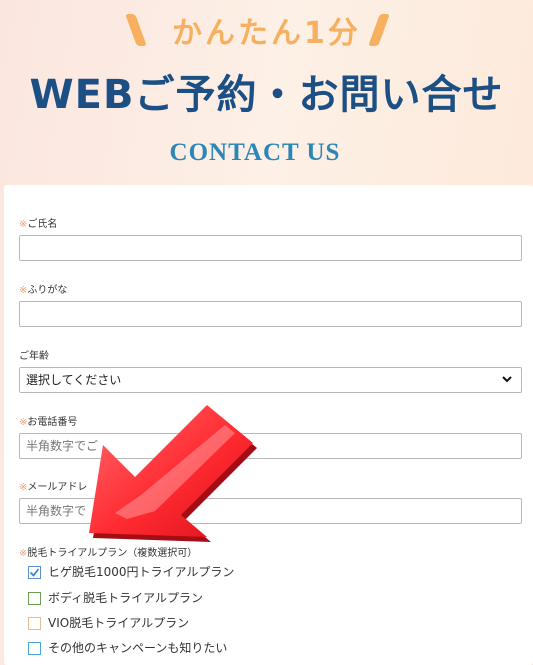 This screenshot has width=533, height=665. I want to click on name-field, so click(270, 248).